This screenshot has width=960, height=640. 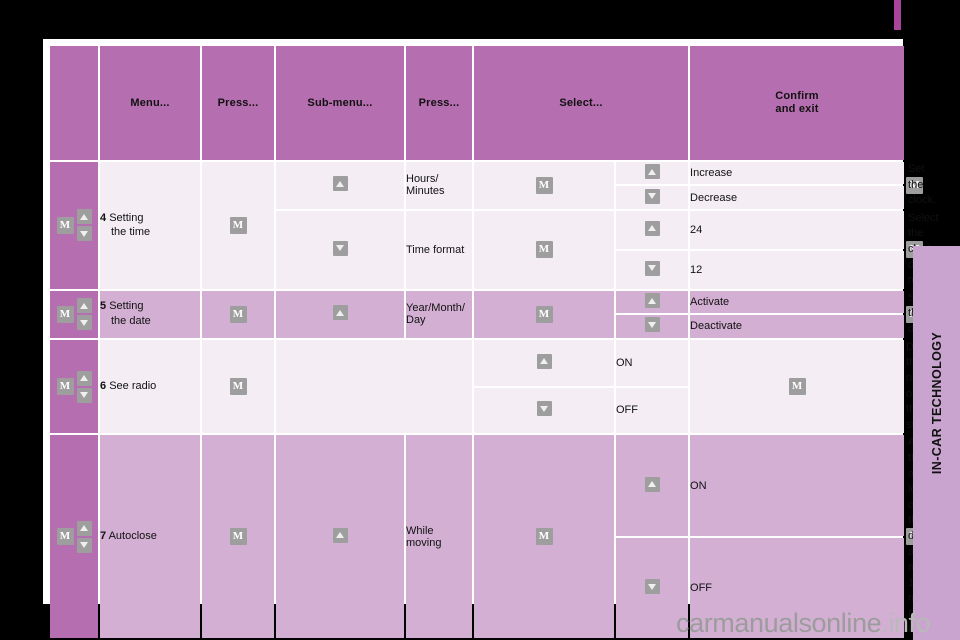 I want to click on menu-label-cell: 7 Autoclose, so click(x=150, y=537).